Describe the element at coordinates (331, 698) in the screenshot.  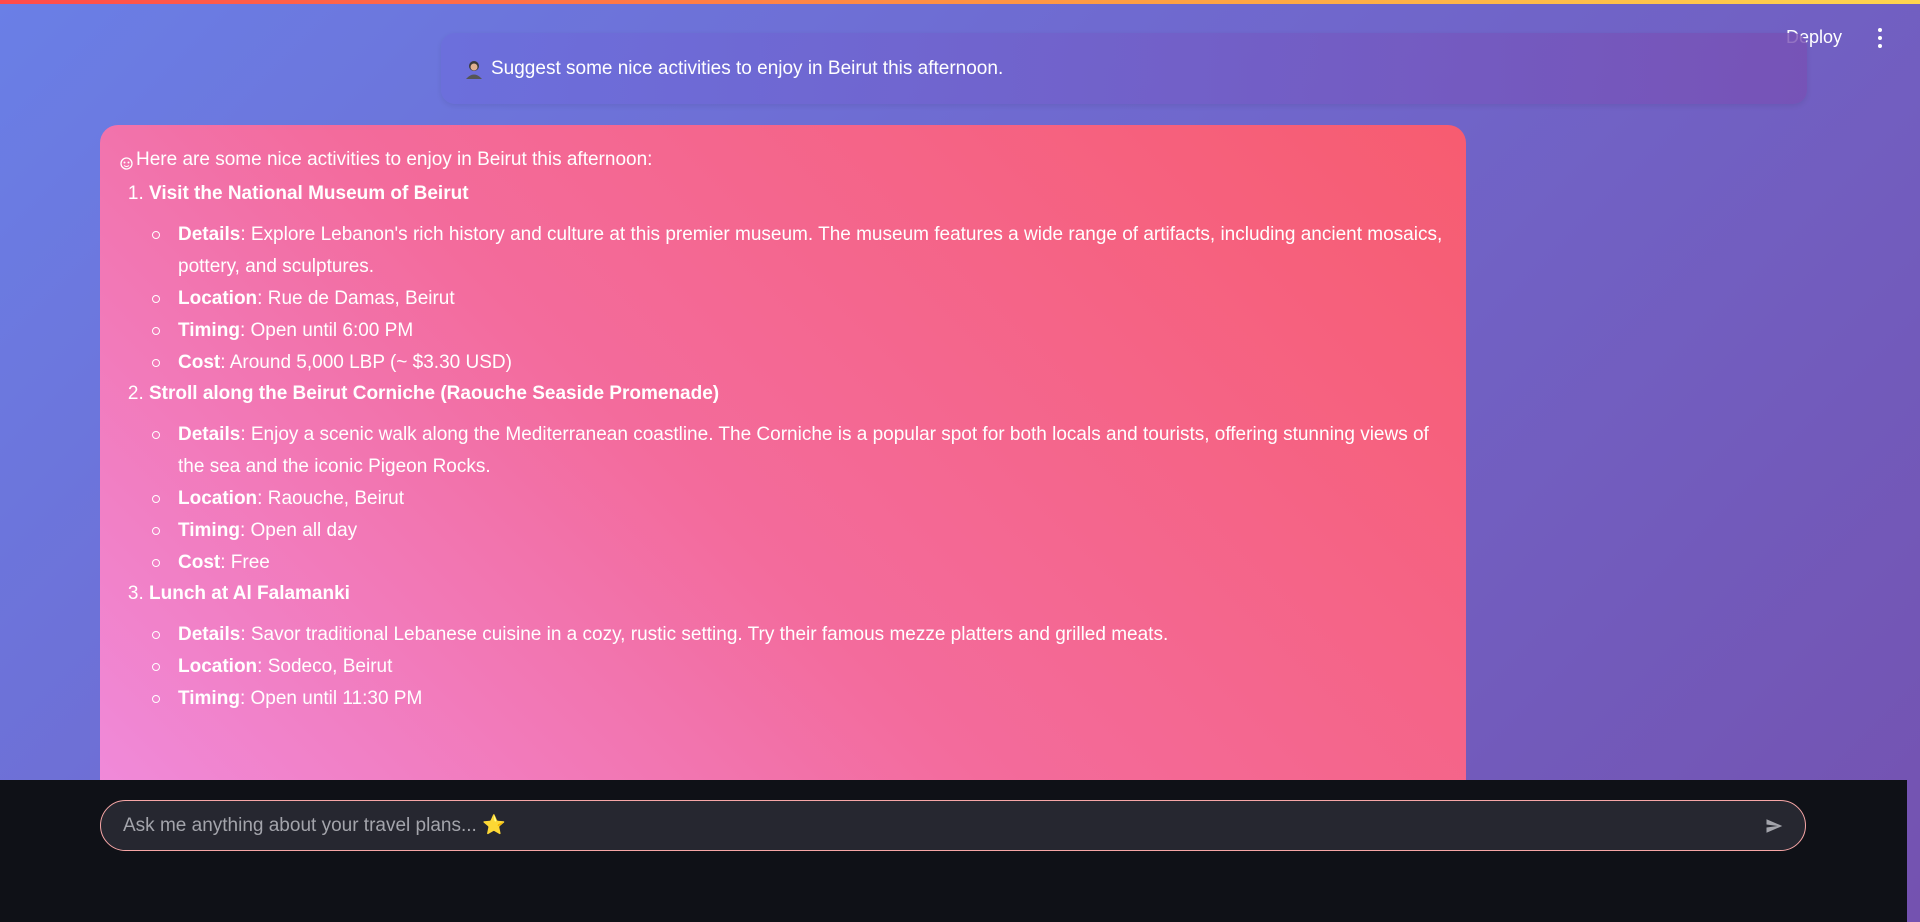
I see `detail-text: : Open until 11:30 PM` at that location.